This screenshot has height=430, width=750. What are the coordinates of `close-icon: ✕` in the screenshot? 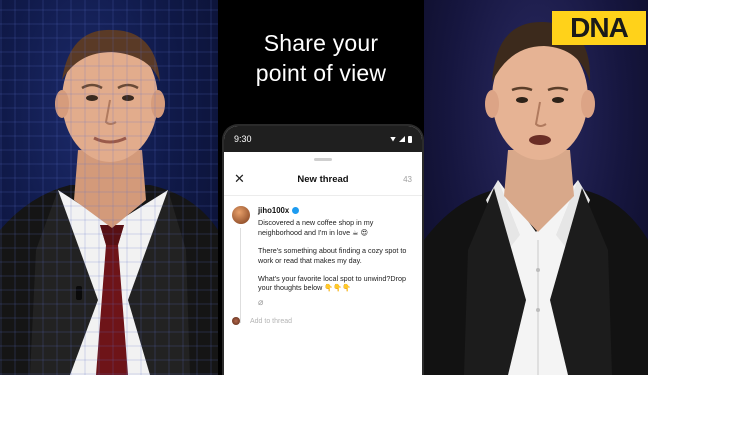 It's located at (244, 179).